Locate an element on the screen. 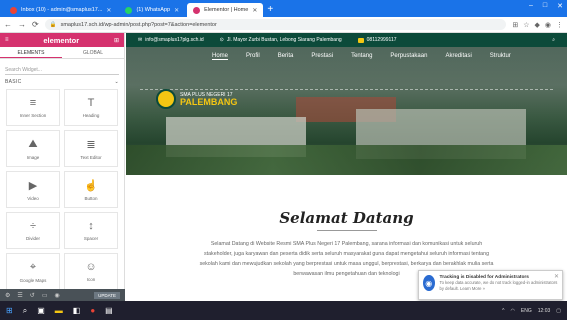 This screenshot has width=567, height=320. task-view-icon: ▣ is located at coordinates (41, 310).